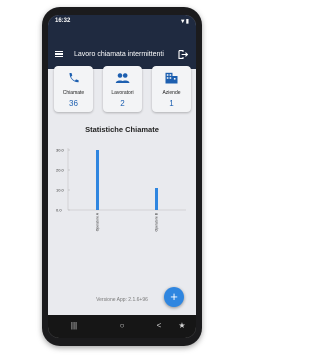 The width and height of the screenshot is (320, 356). I want to click on building-icon, so click(171, 78).